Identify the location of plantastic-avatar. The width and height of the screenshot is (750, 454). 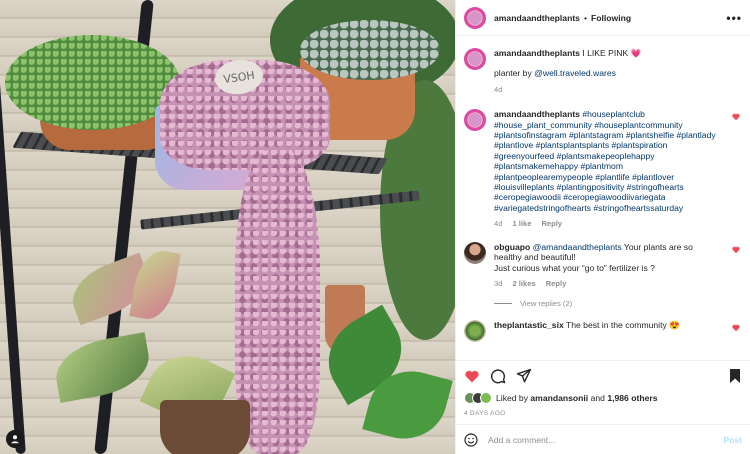
(475, 331).